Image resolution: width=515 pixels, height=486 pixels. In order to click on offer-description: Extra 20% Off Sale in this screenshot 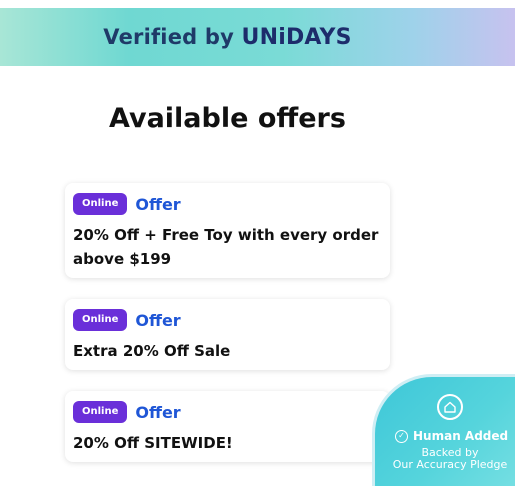, I will do `click(152, 351)`.